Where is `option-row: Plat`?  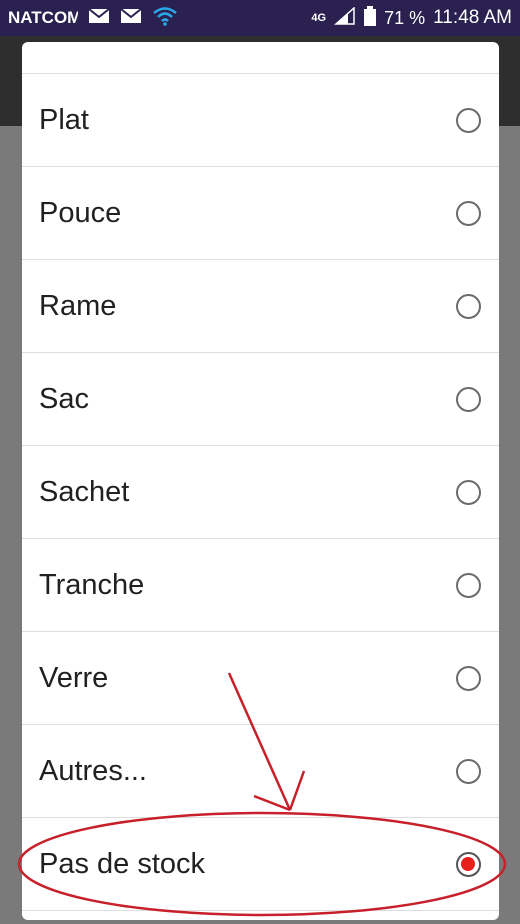
option-row: Plat is located at coordinates (260, 120).